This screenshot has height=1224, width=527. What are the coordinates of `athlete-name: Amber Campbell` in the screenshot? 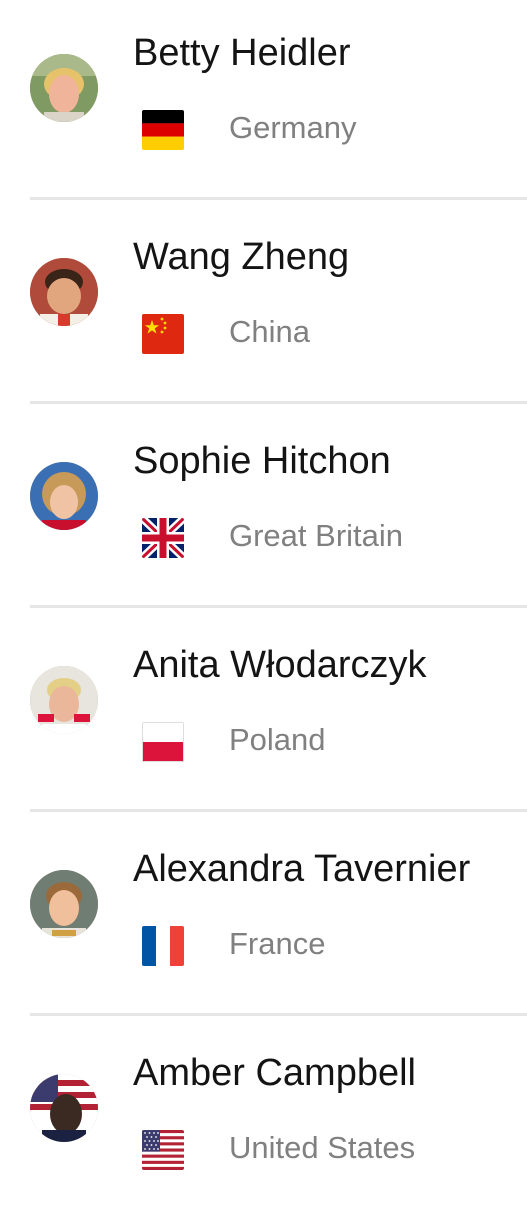 It's located at (274, 1073).